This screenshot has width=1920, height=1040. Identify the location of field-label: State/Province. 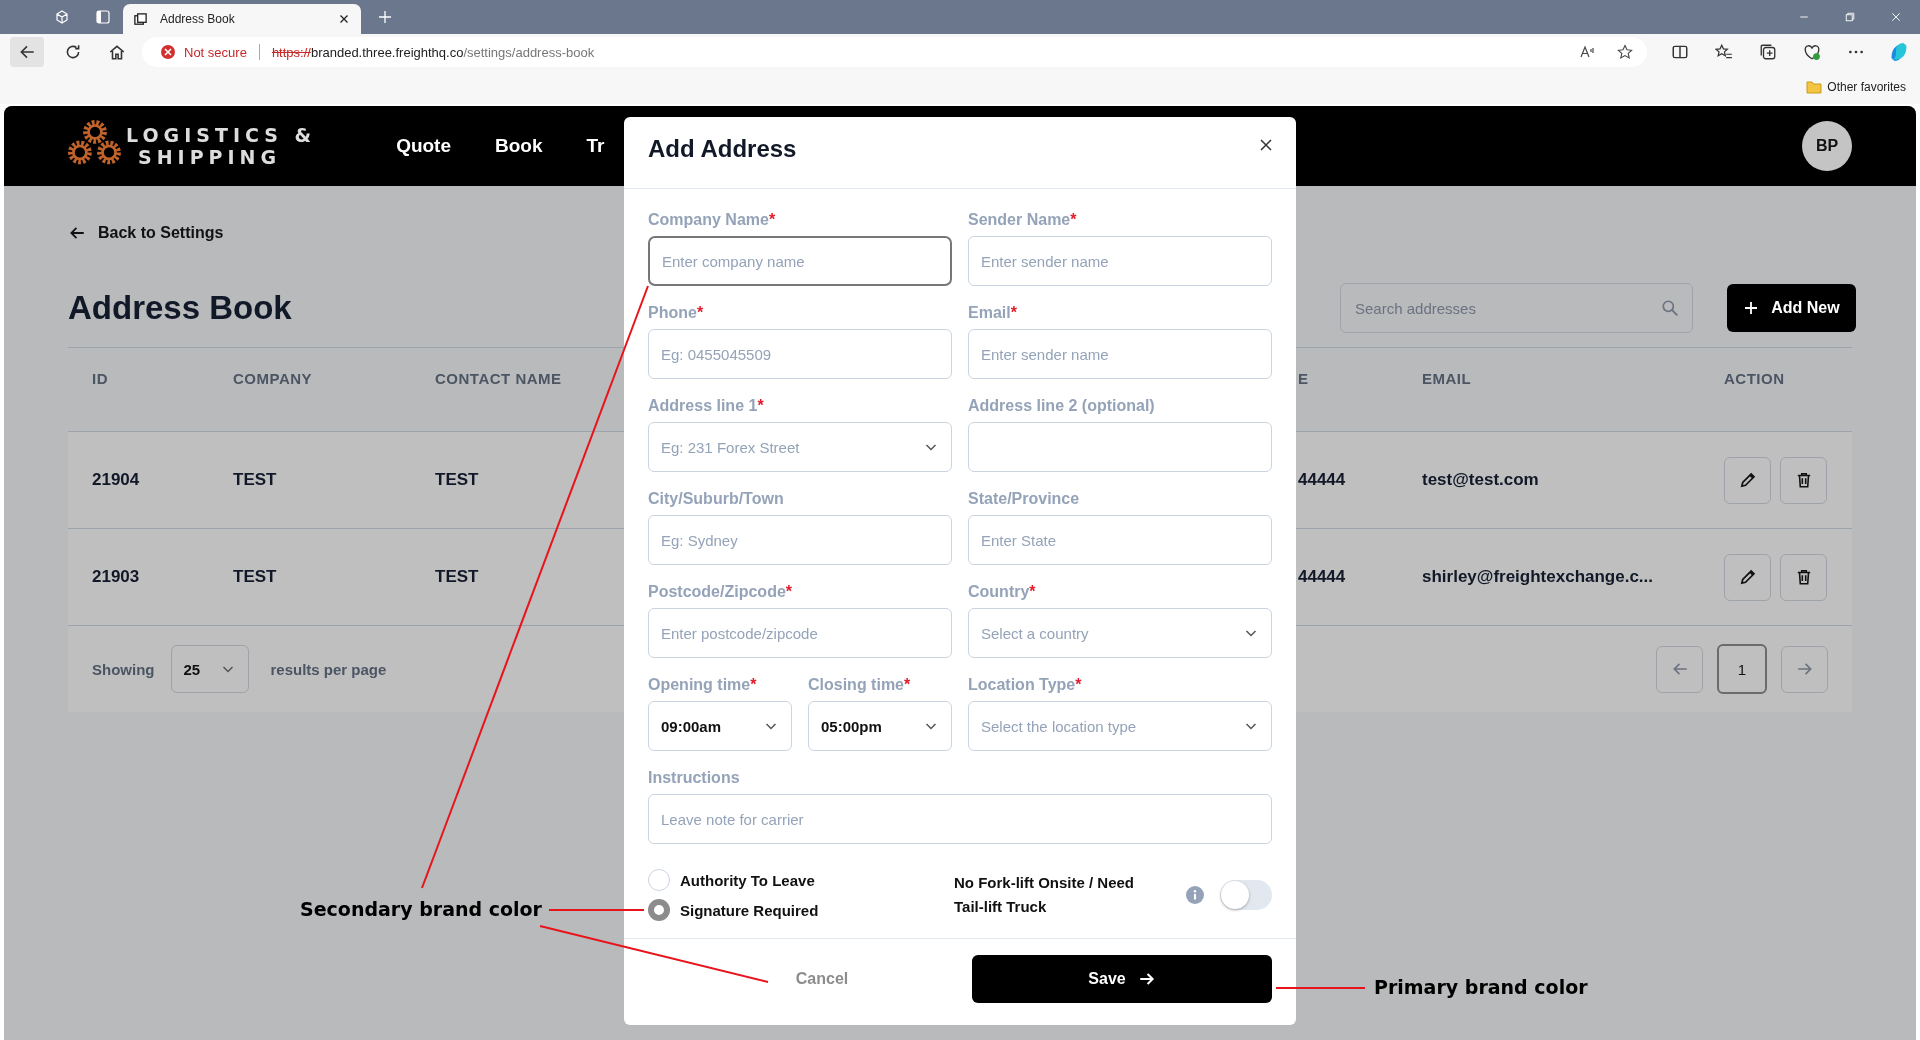
(1024, 499).